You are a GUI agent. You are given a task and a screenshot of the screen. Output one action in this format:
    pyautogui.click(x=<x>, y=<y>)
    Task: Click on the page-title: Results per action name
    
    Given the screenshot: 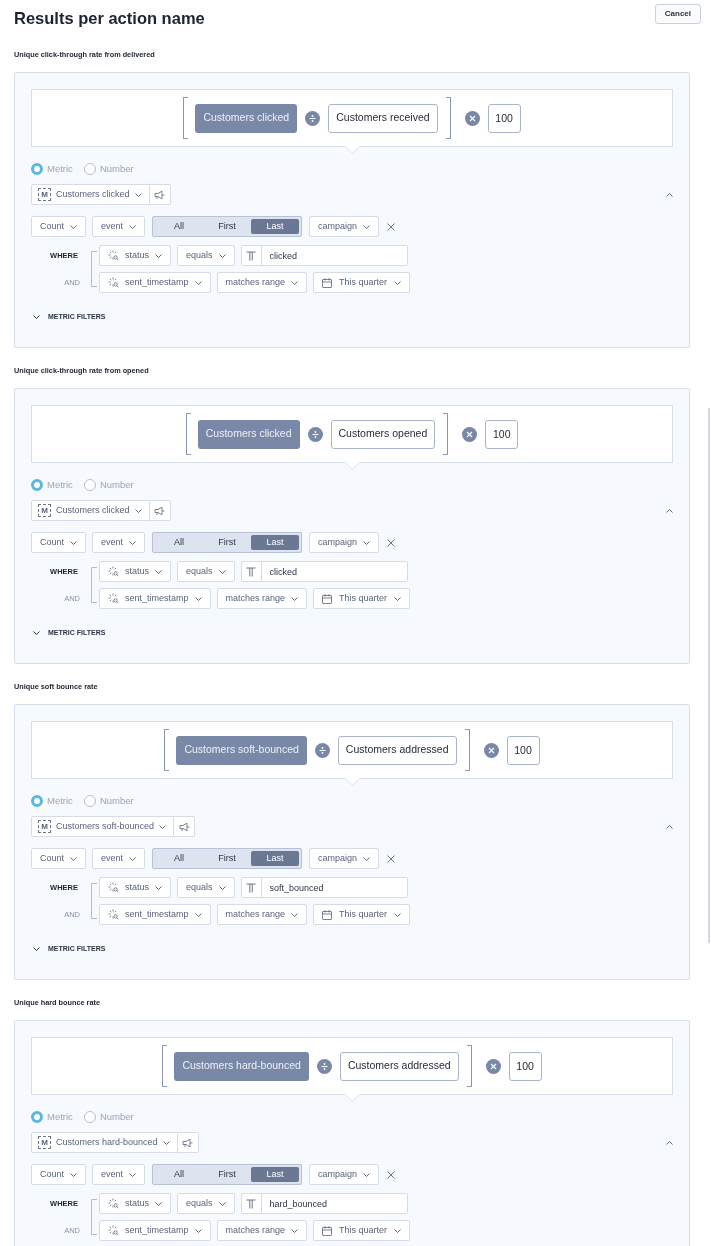 What is the action you would take?
    pyautogui.click(x=109, y=18)
    